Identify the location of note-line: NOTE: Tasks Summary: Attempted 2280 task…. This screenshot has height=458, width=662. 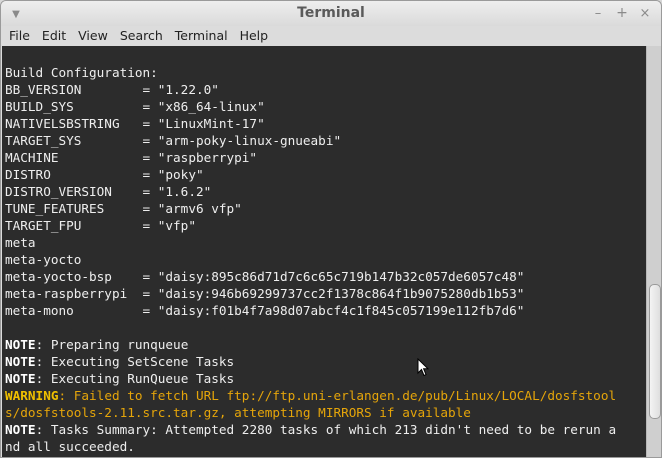
(310, 429).